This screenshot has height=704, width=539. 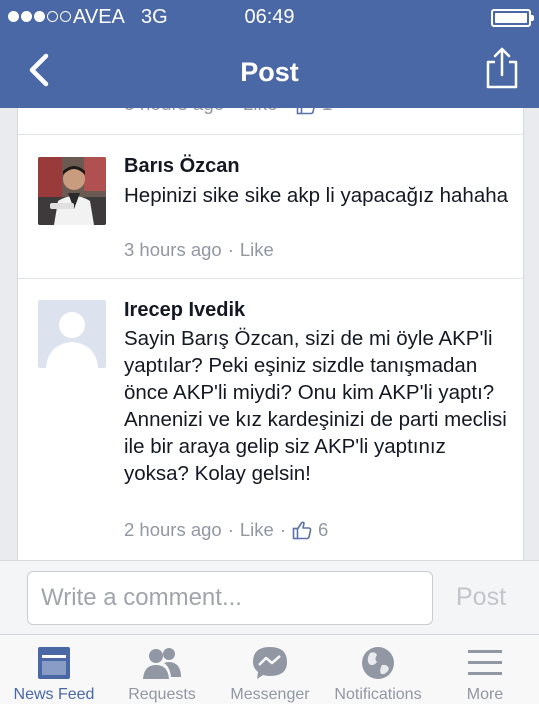 What do you see at coordinates (512, 18) in the screenshot?
I see `battery-icon` at bounding box center [512, 18].